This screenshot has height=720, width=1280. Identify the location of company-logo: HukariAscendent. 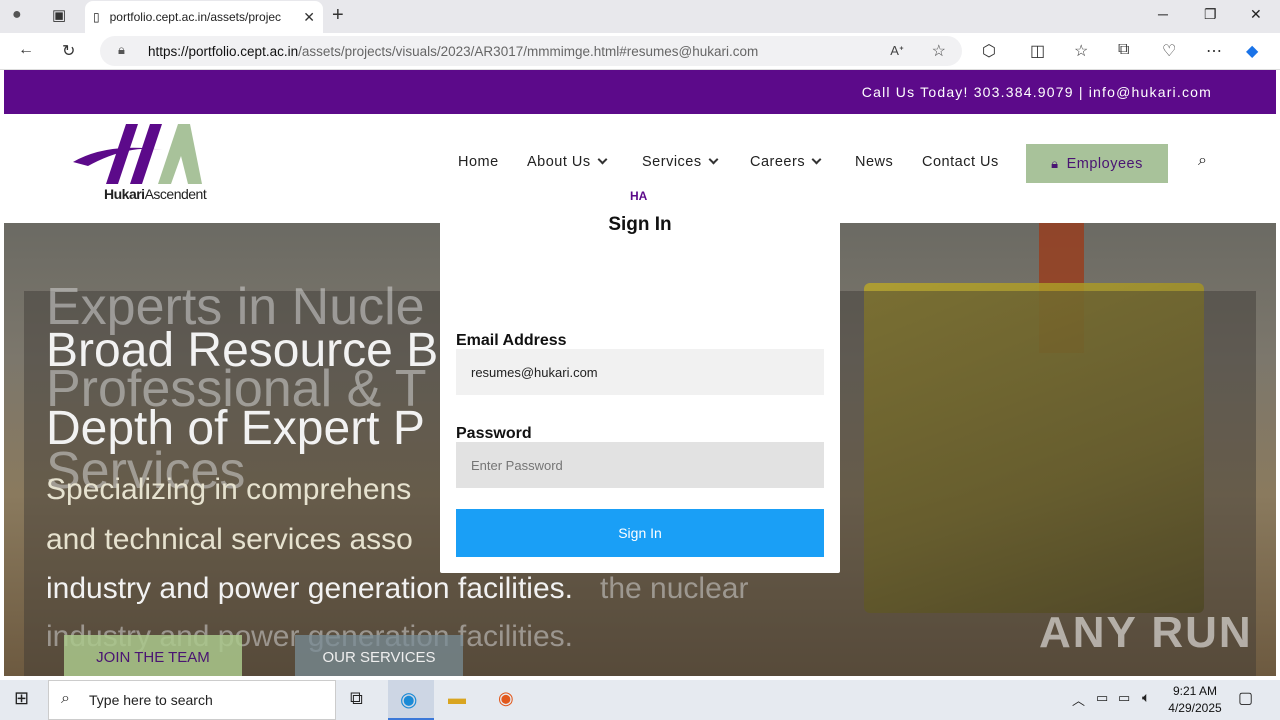
(138, 163).